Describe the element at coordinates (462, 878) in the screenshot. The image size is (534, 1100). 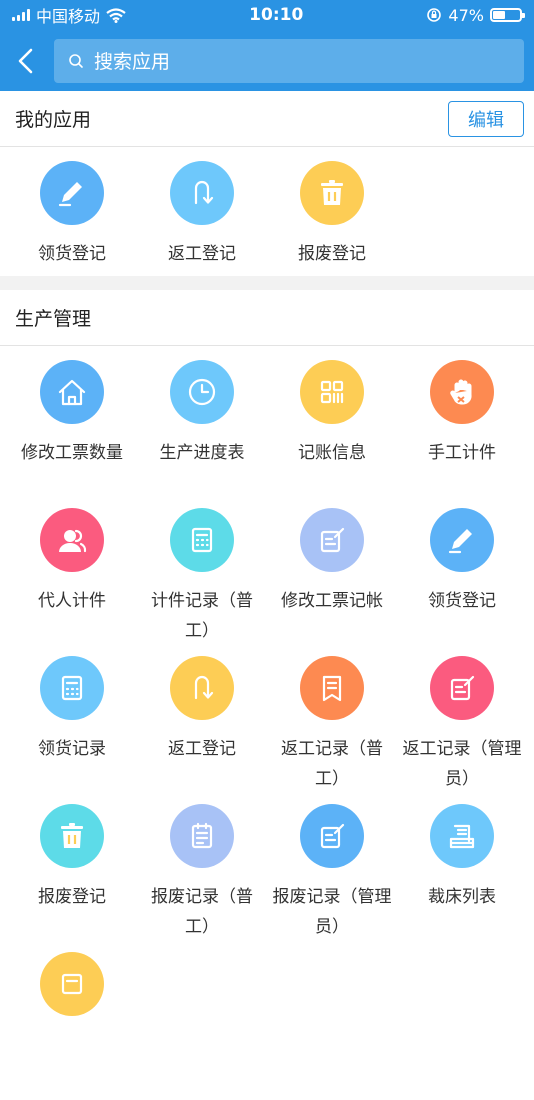
I see `production-app-15: 裁床列表` at that location.